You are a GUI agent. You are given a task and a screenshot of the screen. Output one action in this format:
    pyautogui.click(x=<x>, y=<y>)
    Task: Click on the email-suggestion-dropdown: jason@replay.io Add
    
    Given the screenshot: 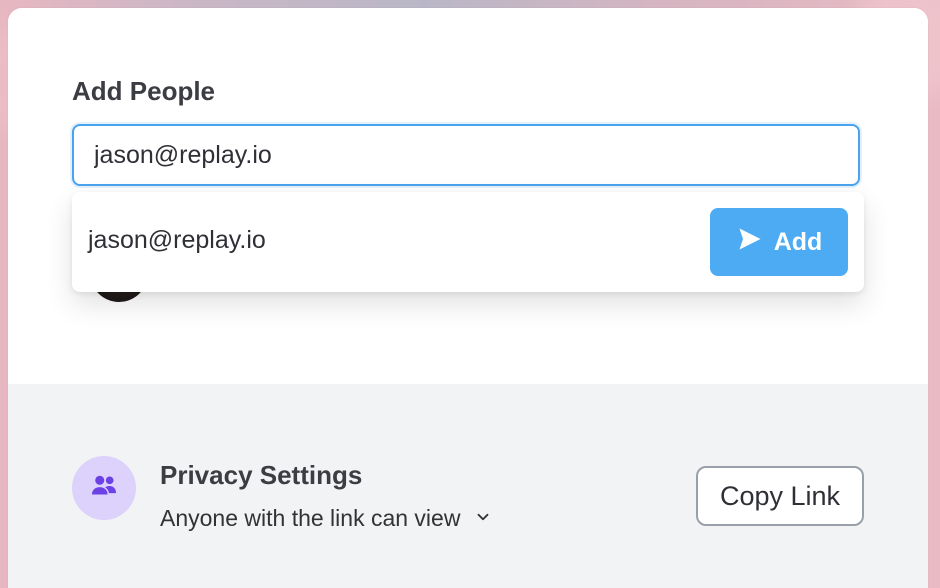 What is the action you would take?
    pyautogui.click(x=468, y=242)
    